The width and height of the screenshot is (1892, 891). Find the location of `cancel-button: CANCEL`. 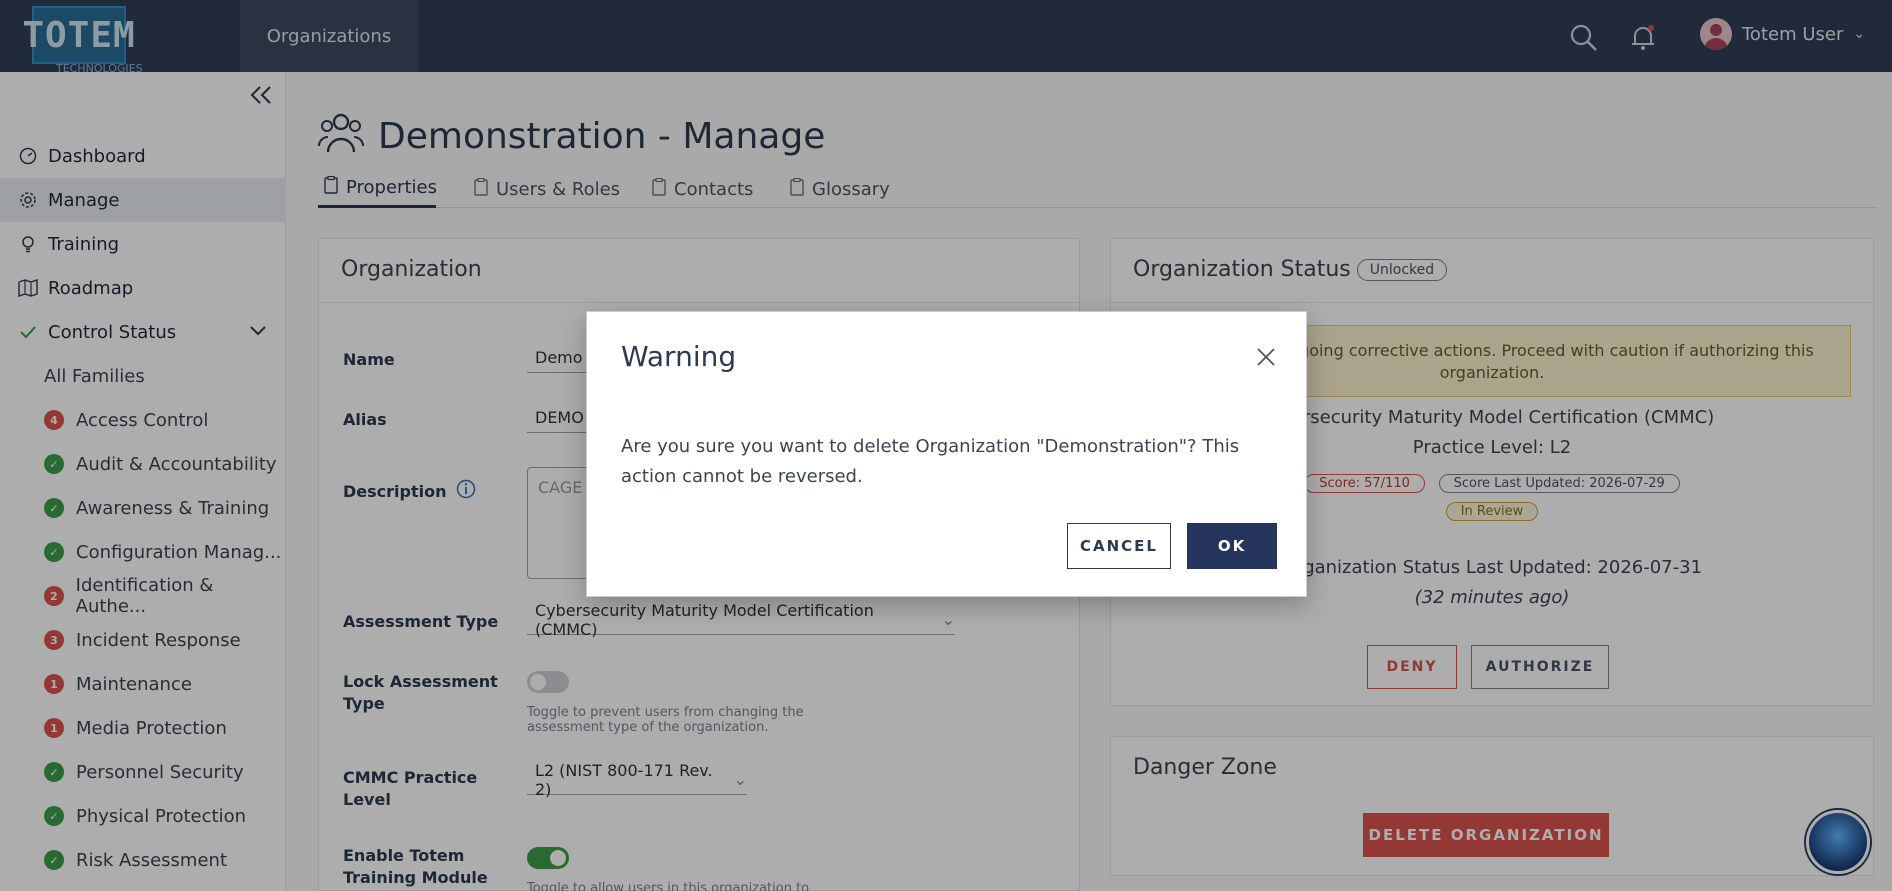

cancel-button: CANCEL is located at coordinates (1119, 546).